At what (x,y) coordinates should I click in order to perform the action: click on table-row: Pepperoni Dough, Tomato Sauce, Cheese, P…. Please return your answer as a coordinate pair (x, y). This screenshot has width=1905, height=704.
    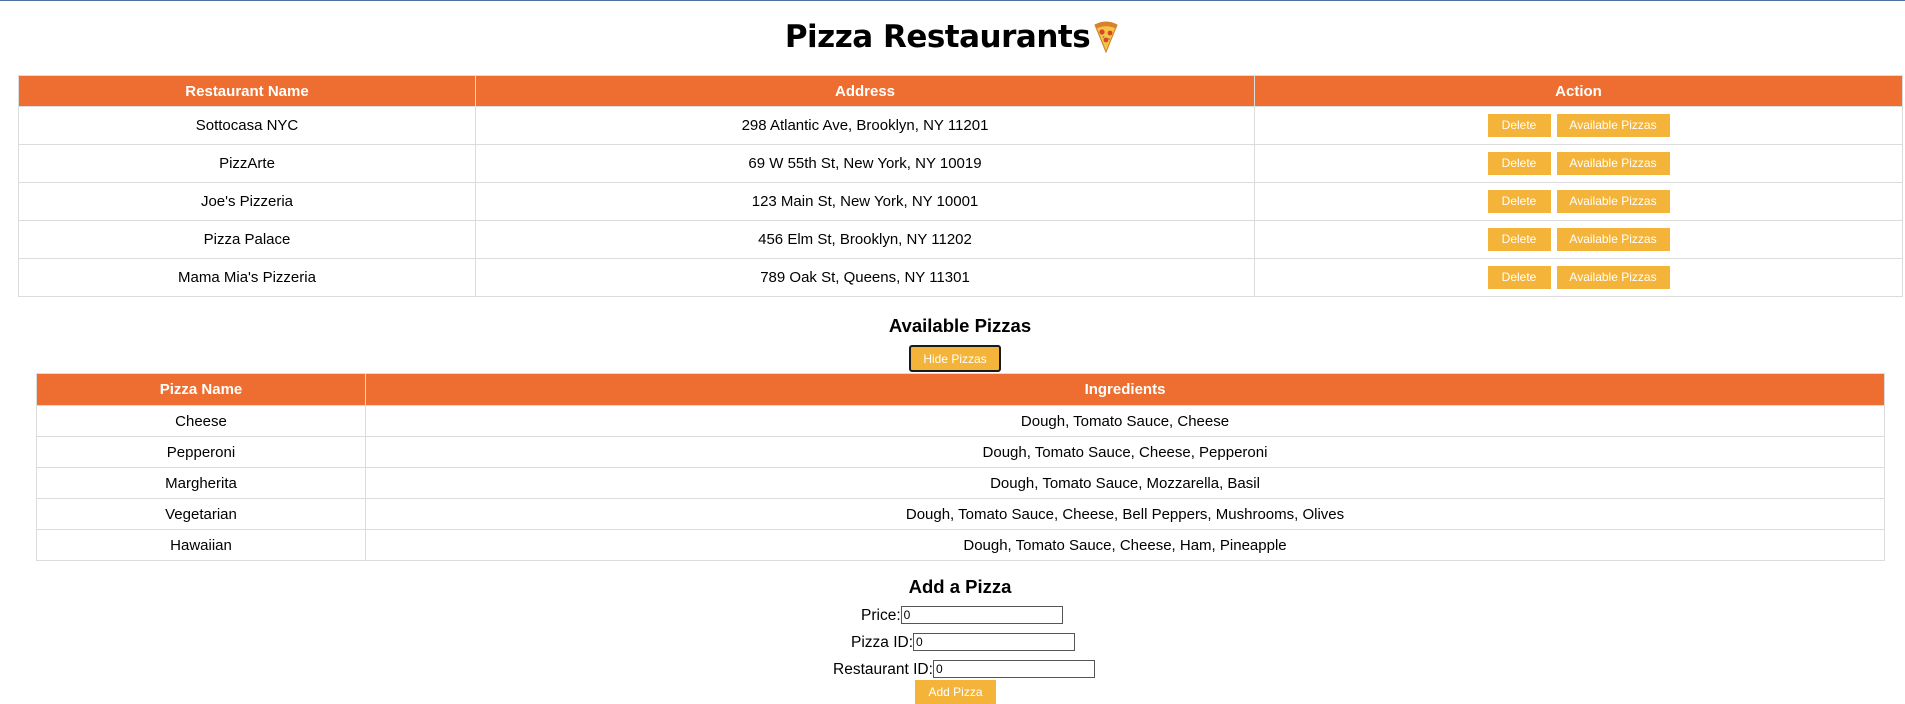
    Looking at the image, I should click on (960, 452).